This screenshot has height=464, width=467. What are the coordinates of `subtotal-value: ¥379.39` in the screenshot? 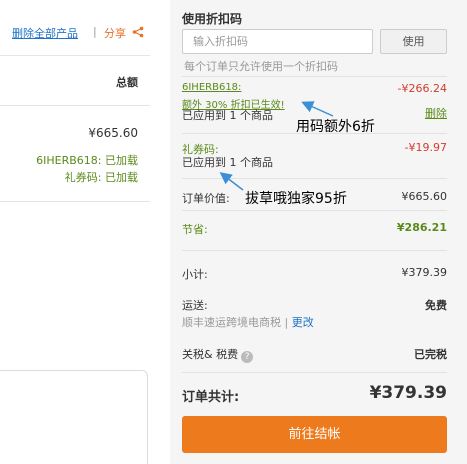 It's located at (424, 272).